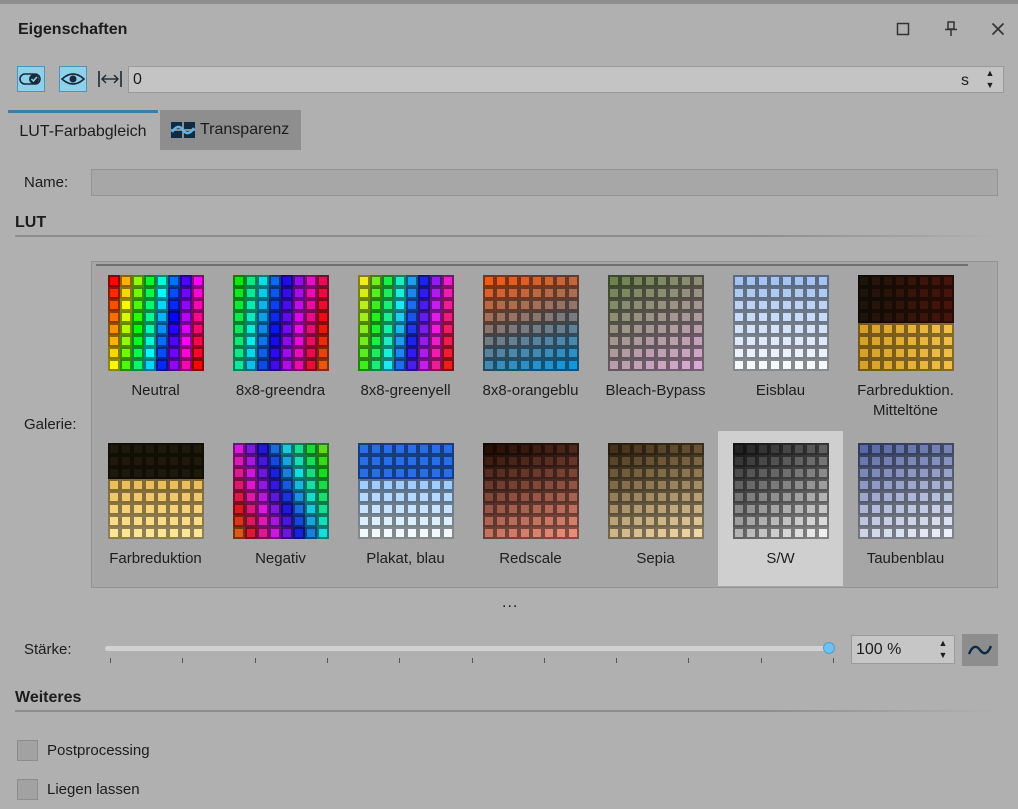 The image size is (1018, 809). I want to click on lut-item-label: 8x8-orangeblu, so click(530, 390).